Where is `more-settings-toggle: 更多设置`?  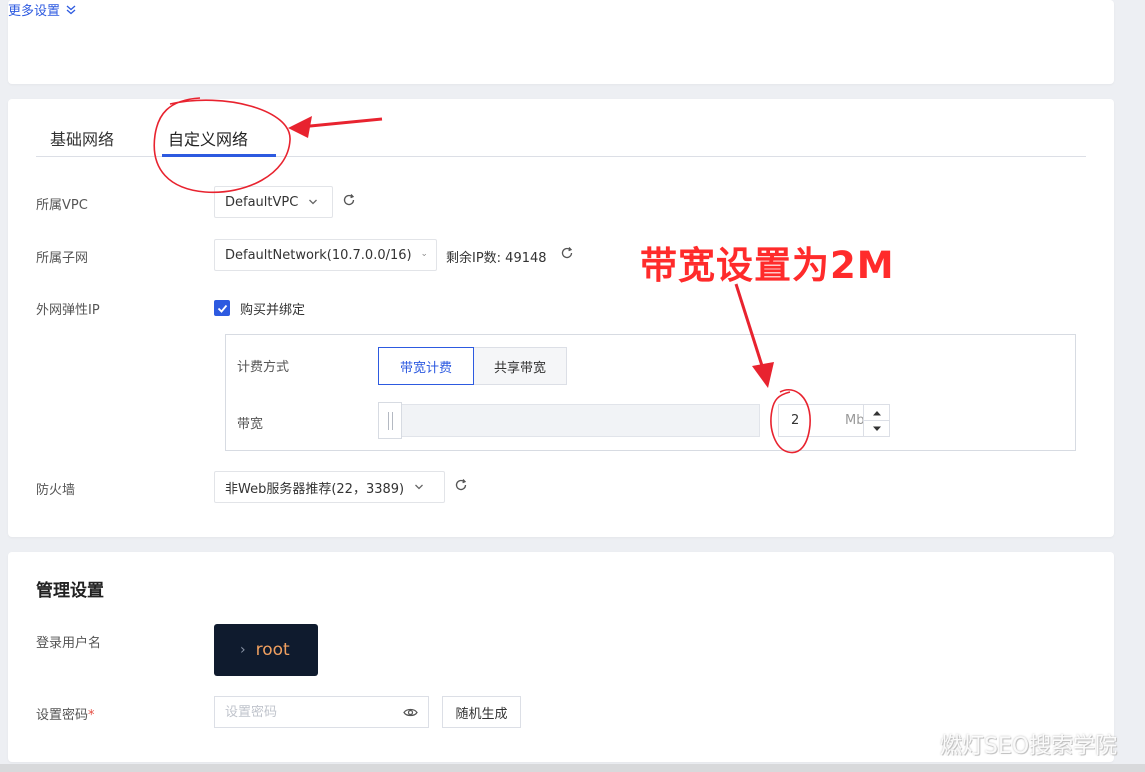 more-settings-toggle: 更多设置 is located at coordinates (561, 9).